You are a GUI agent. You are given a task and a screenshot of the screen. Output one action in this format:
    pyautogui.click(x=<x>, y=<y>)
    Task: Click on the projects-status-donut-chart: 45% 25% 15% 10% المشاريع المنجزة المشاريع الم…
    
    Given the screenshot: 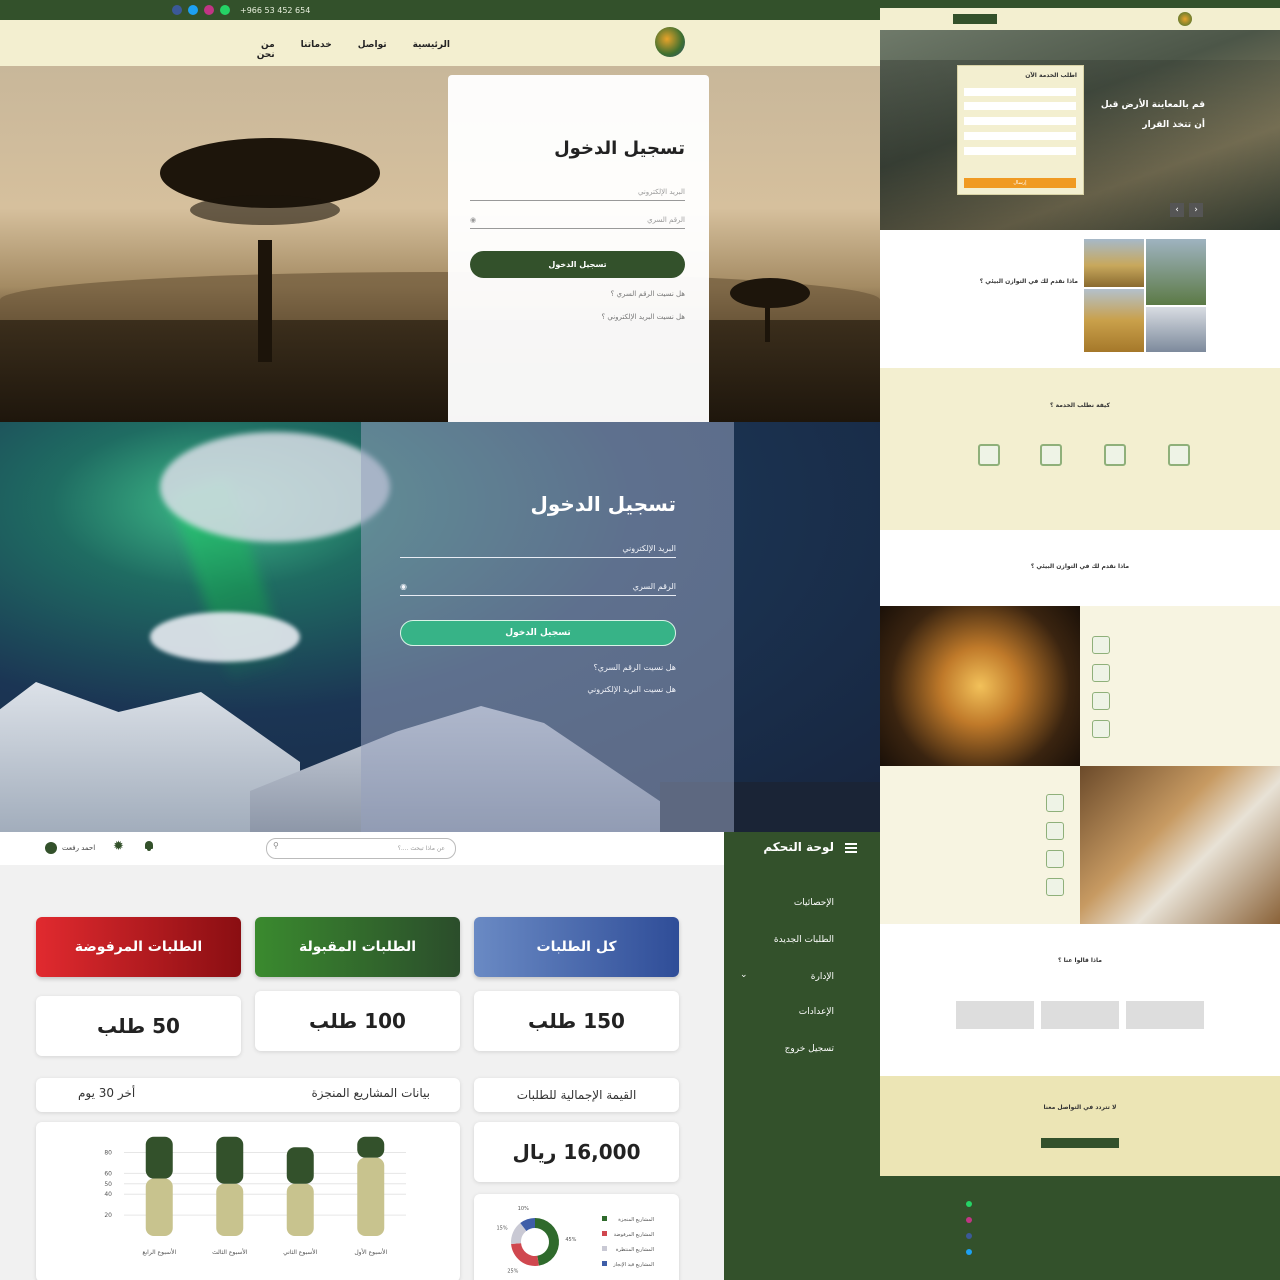 What is the action you would take?
    pyautogui.click(x=575, y=1240)
    